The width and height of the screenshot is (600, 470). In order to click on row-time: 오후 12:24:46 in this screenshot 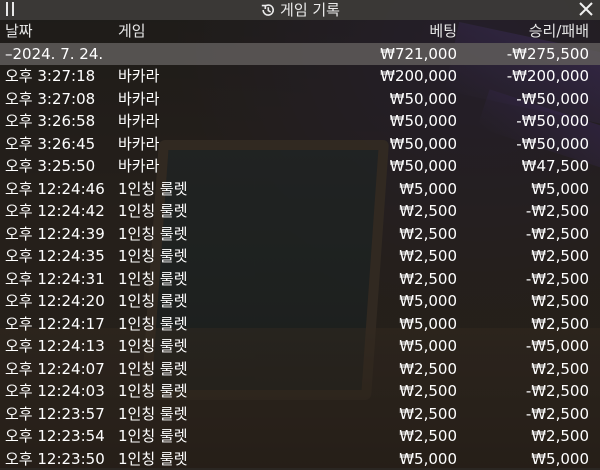, I will do `click(55, 189)`.